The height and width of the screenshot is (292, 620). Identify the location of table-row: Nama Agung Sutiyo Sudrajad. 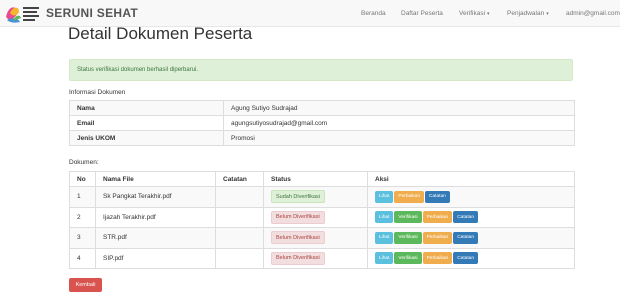
(322, 108).